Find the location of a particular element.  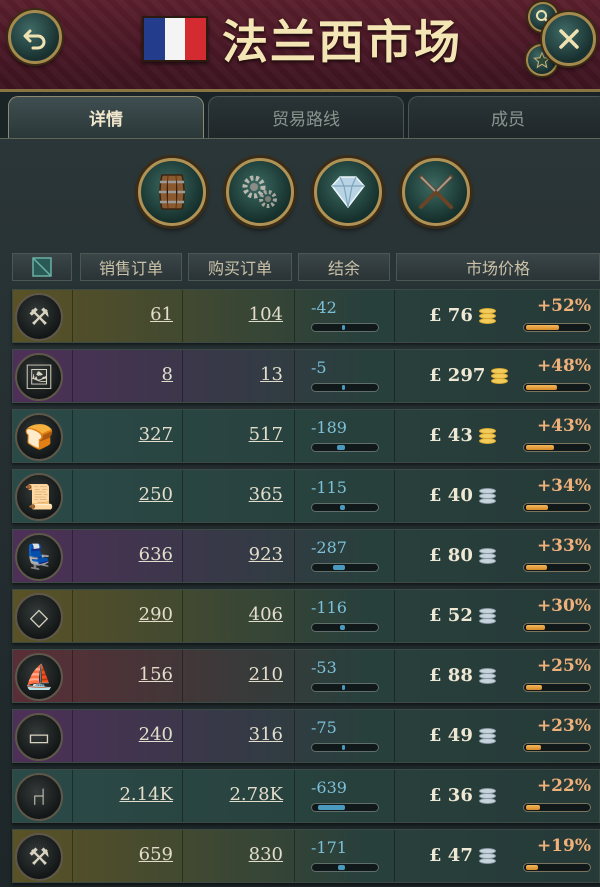

category-barrel-button is located at coordinates (172, 192).